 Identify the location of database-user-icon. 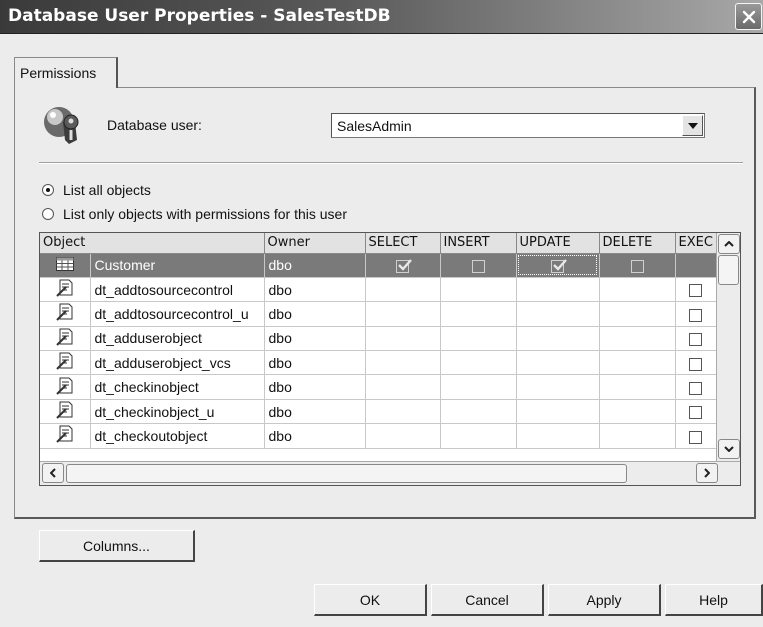
(61, 125).